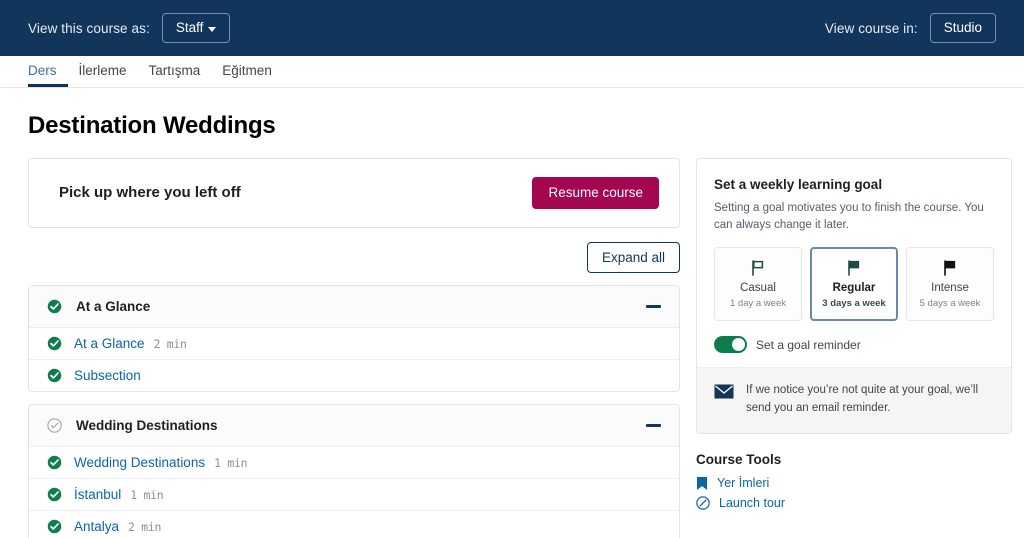 The width and height of the screenshot is (1024, 538). I want to click on course-tabs: Ders İlerleme Tartışma Eğitmen, so click(512, 72).